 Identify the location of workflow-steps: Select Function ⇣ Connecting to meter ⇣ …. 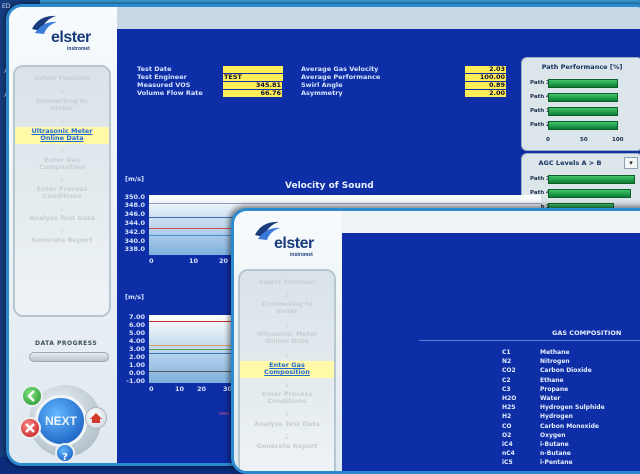
(62, 191).